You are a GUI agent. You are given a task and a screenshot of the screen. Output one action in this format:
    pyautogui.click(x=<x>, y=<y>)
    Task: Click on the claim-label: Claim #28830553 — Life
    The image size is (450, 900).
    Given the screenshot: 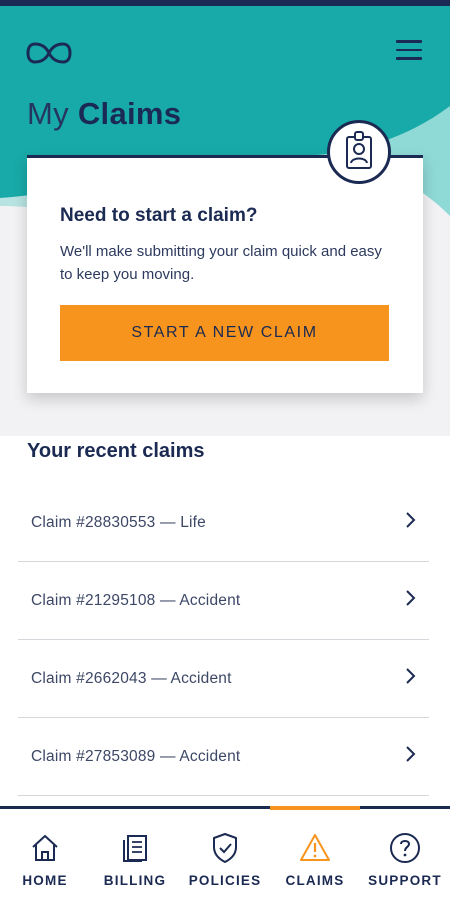 What is the action you would take?
    pyautogui.click(x=119, y=522)
    